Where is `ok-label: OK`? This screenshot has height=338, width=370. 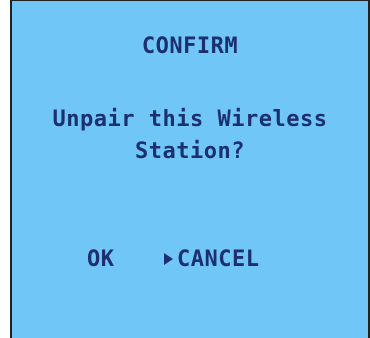
ok-label: OK is located at coordinates (101, 259).